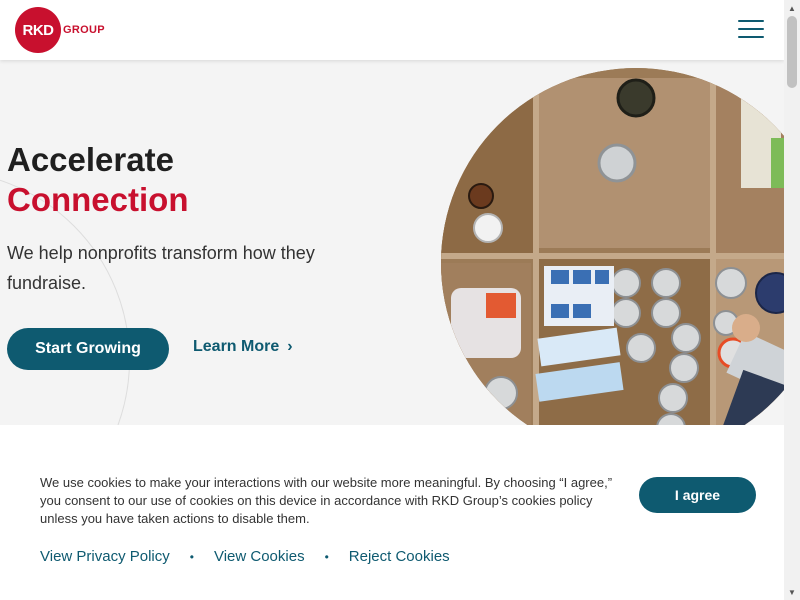 This screenshot has width=800, height=600. I want to click on learn-more-link: Learn More ›, so click(243, 347).